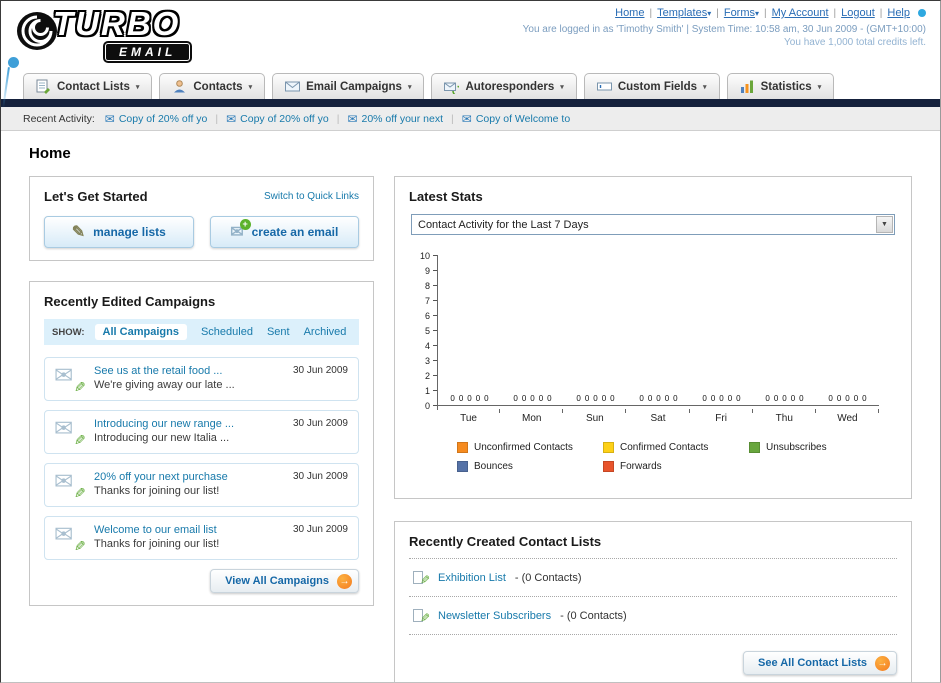 The image size is (941, 683). Describe the element at coordinates (395, 119) in the screenshot. I see `activity-item: ✉ 20% off your next` at that location.